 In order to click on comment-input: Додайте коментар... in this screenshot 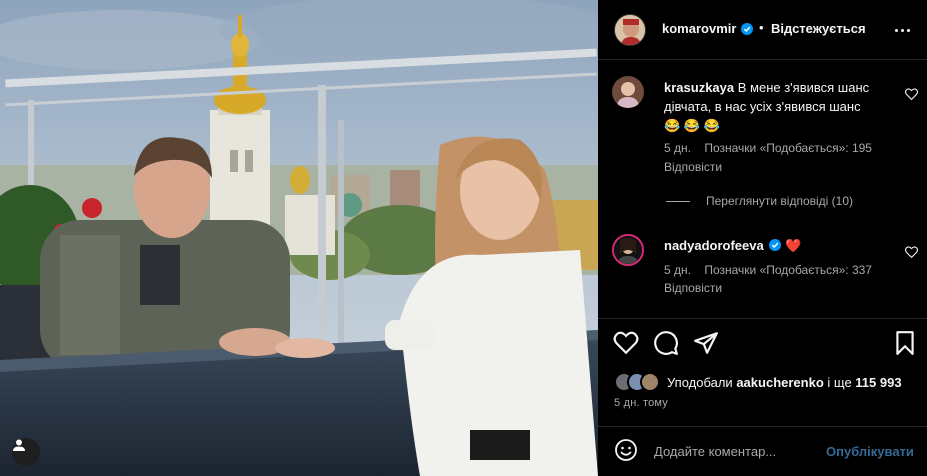, I will do `click(715, 451)`.